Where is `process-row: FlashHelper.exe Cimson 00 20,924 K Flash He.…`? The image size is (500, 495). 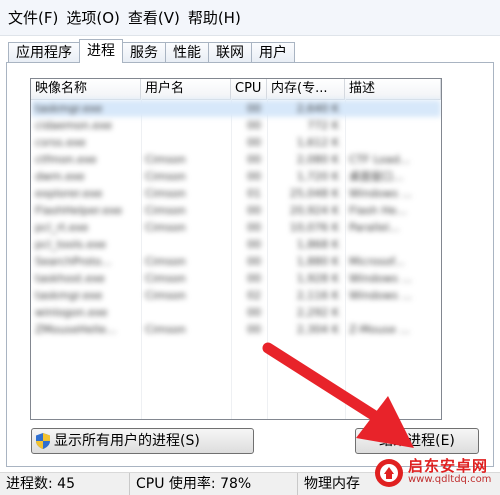 process-row: FlashHelper.exe Cimson 00 20,924 K Flash He.… is located at coordinates (236, 210).